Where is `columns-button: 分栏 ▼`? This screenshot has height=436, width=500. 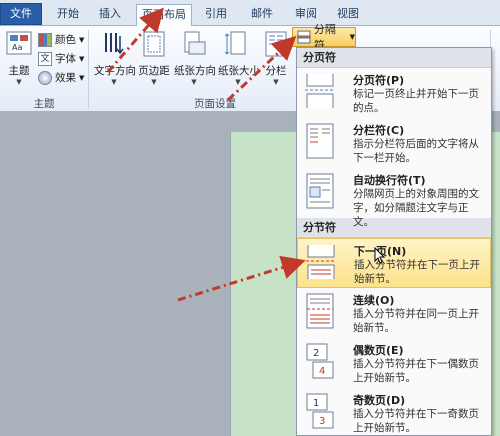
columns-button: 分栏 ▼ is located at coordinates (276, 58).